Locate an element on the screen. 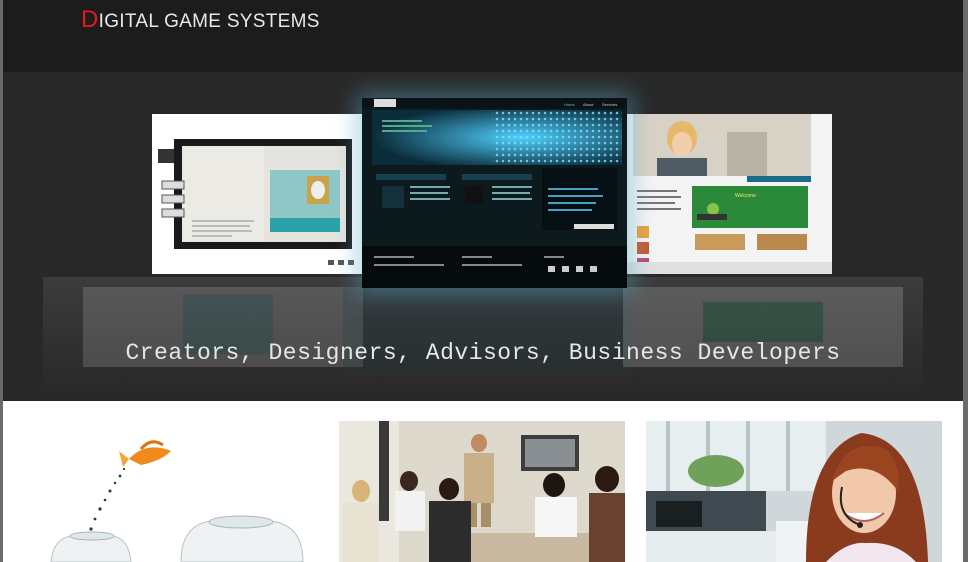  svg-text: About is located at coordinates (588, 104).